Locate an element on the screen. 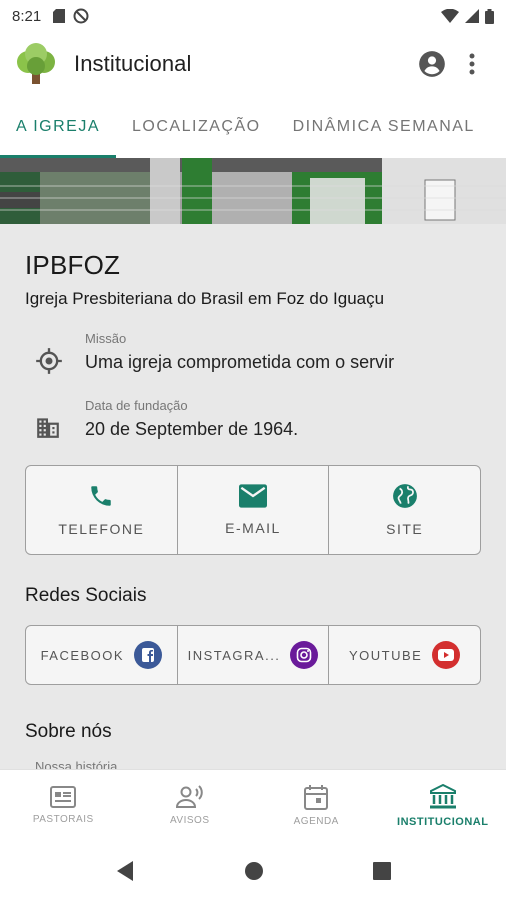 The image size is (506, 900). announcement-icon is located at coordinates (189, 796).